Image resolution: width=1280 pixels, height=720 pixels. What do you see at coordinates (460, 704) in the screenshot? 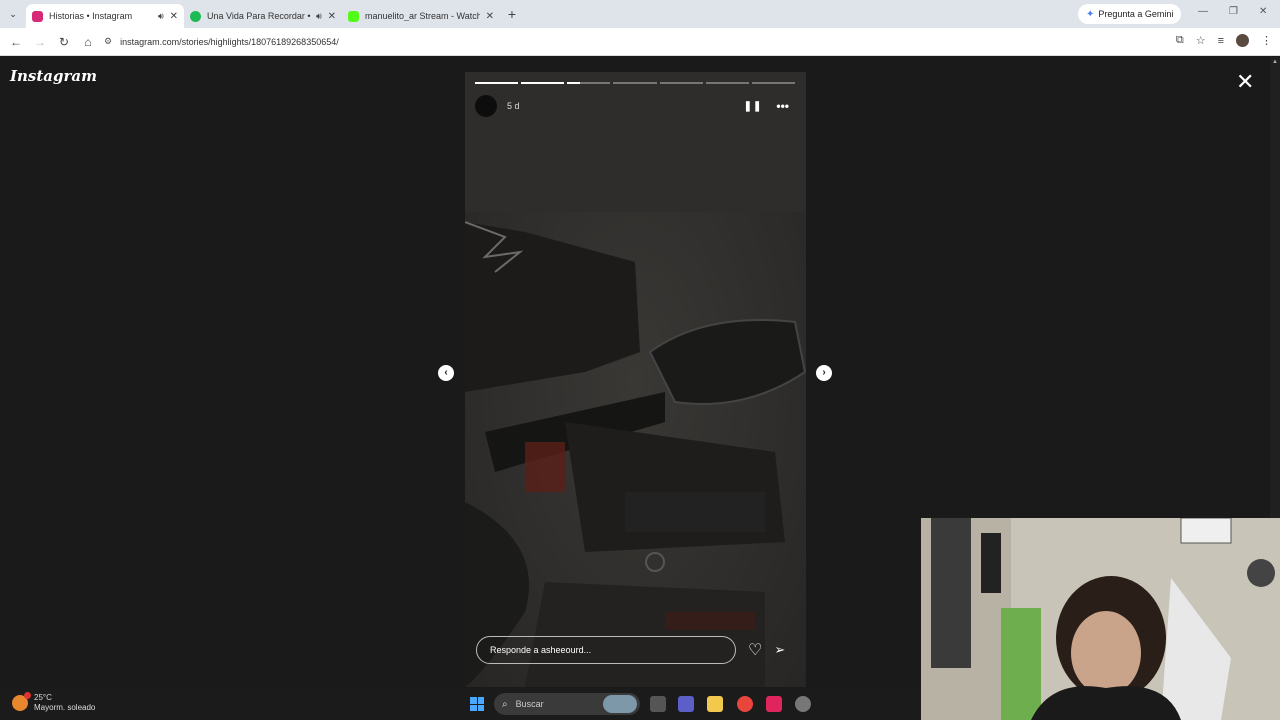
I see `windows-taskbar: 25°C Mayorm. soleado ⌕ Buscar` at bounding box center [460, 704].